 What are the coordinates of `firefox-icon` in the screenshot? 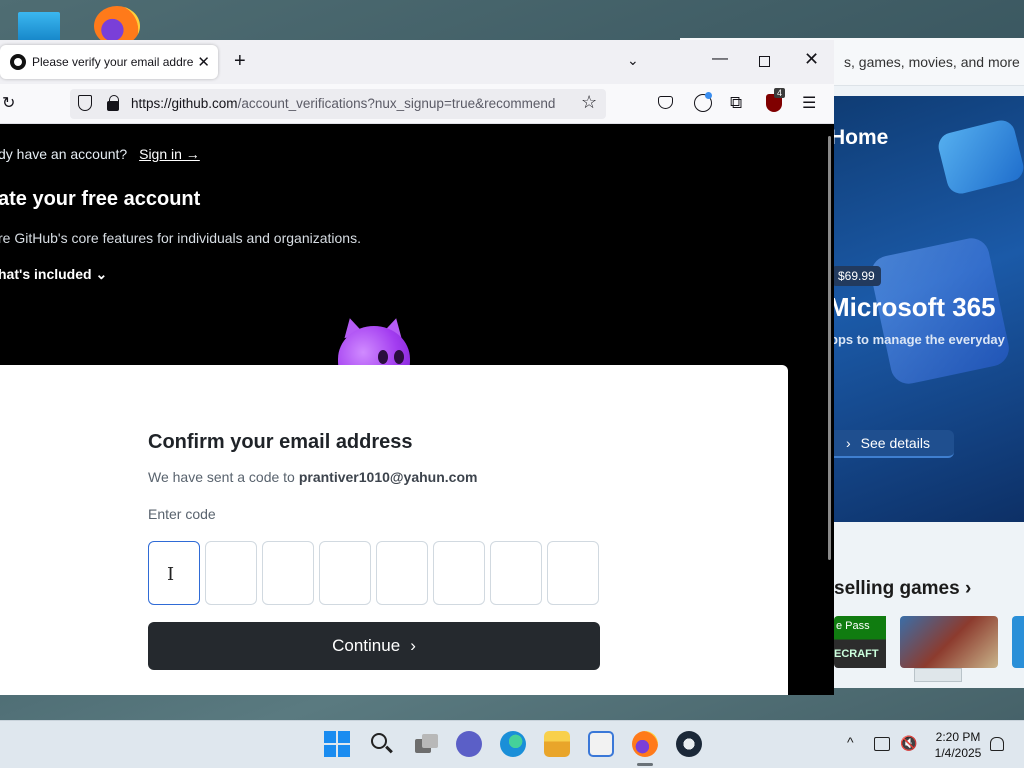 It's located at (645, 744).